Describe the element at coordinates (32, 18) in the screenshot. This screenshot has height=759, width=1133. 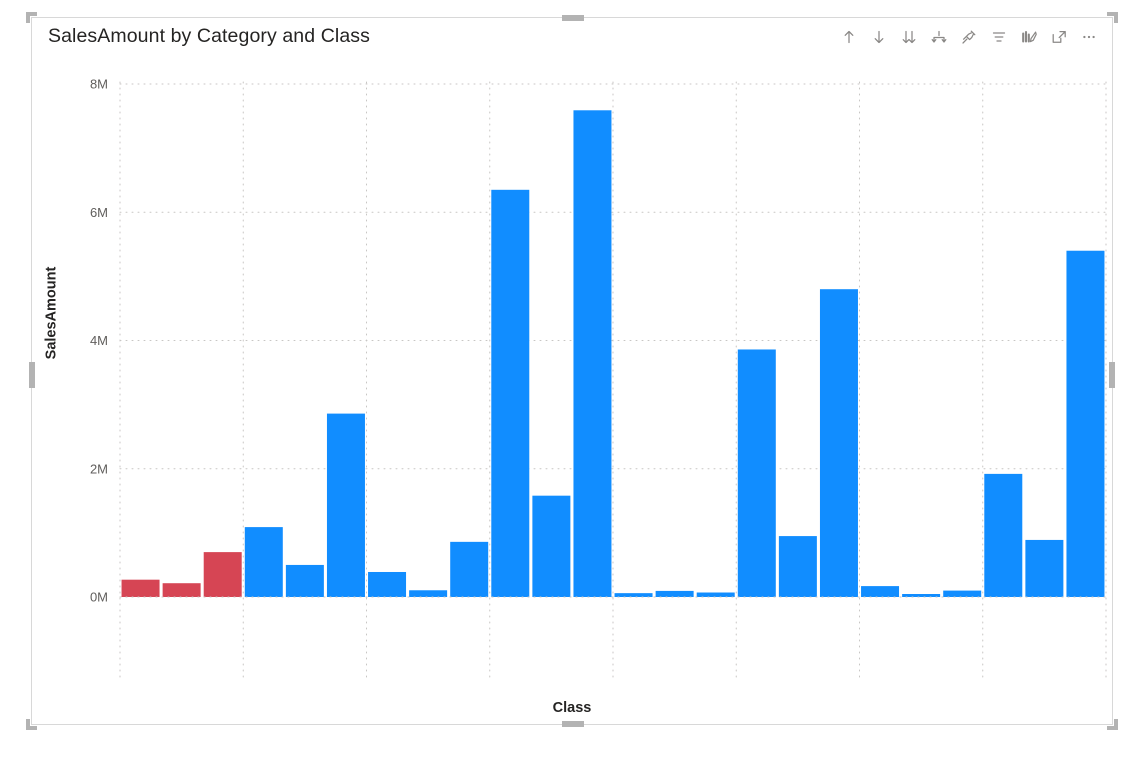
I see `resize-handle-top-left` at that location.